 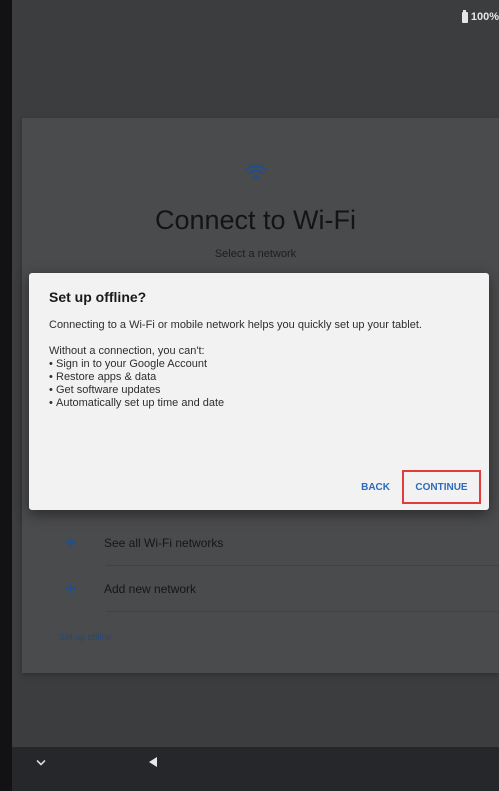 I want to click on status-bar: 100%, so click(x=480, y=17).